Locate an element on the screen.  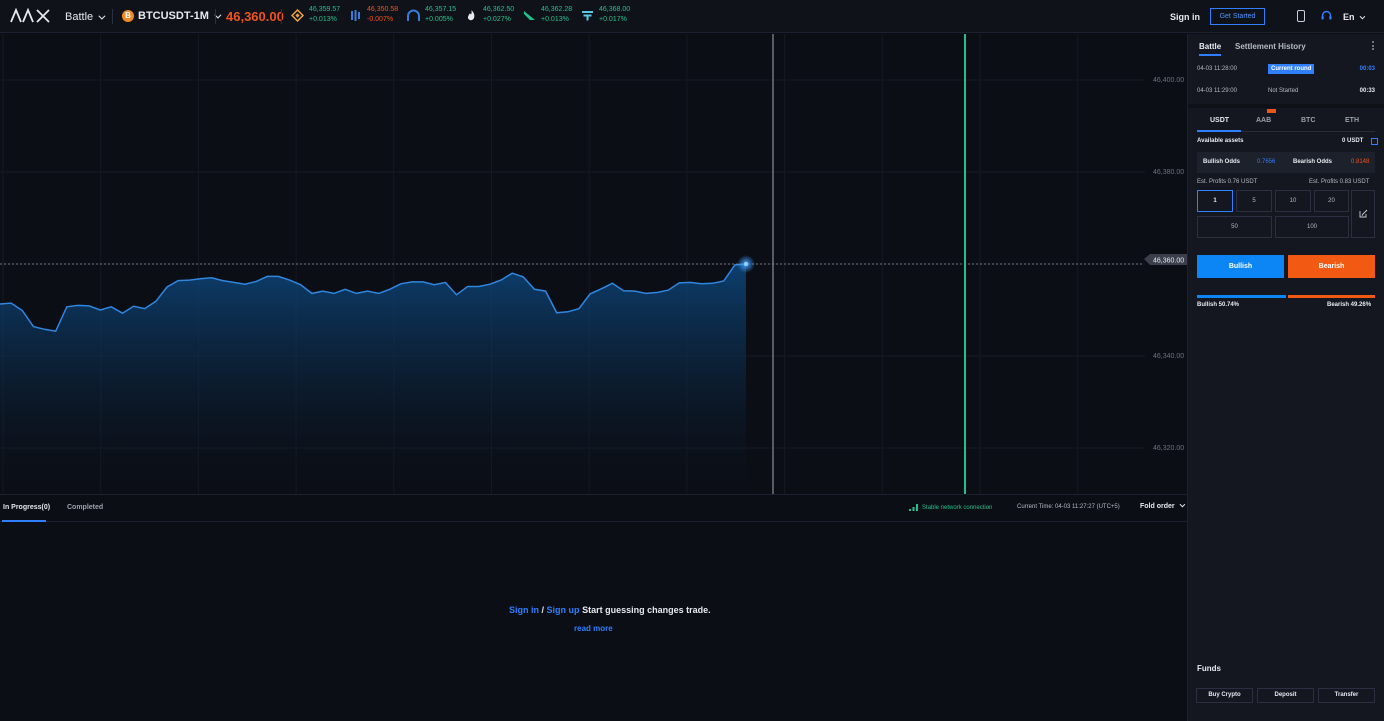
y-tick-label: 46,320.00 is located at coordinates (1168, 448).